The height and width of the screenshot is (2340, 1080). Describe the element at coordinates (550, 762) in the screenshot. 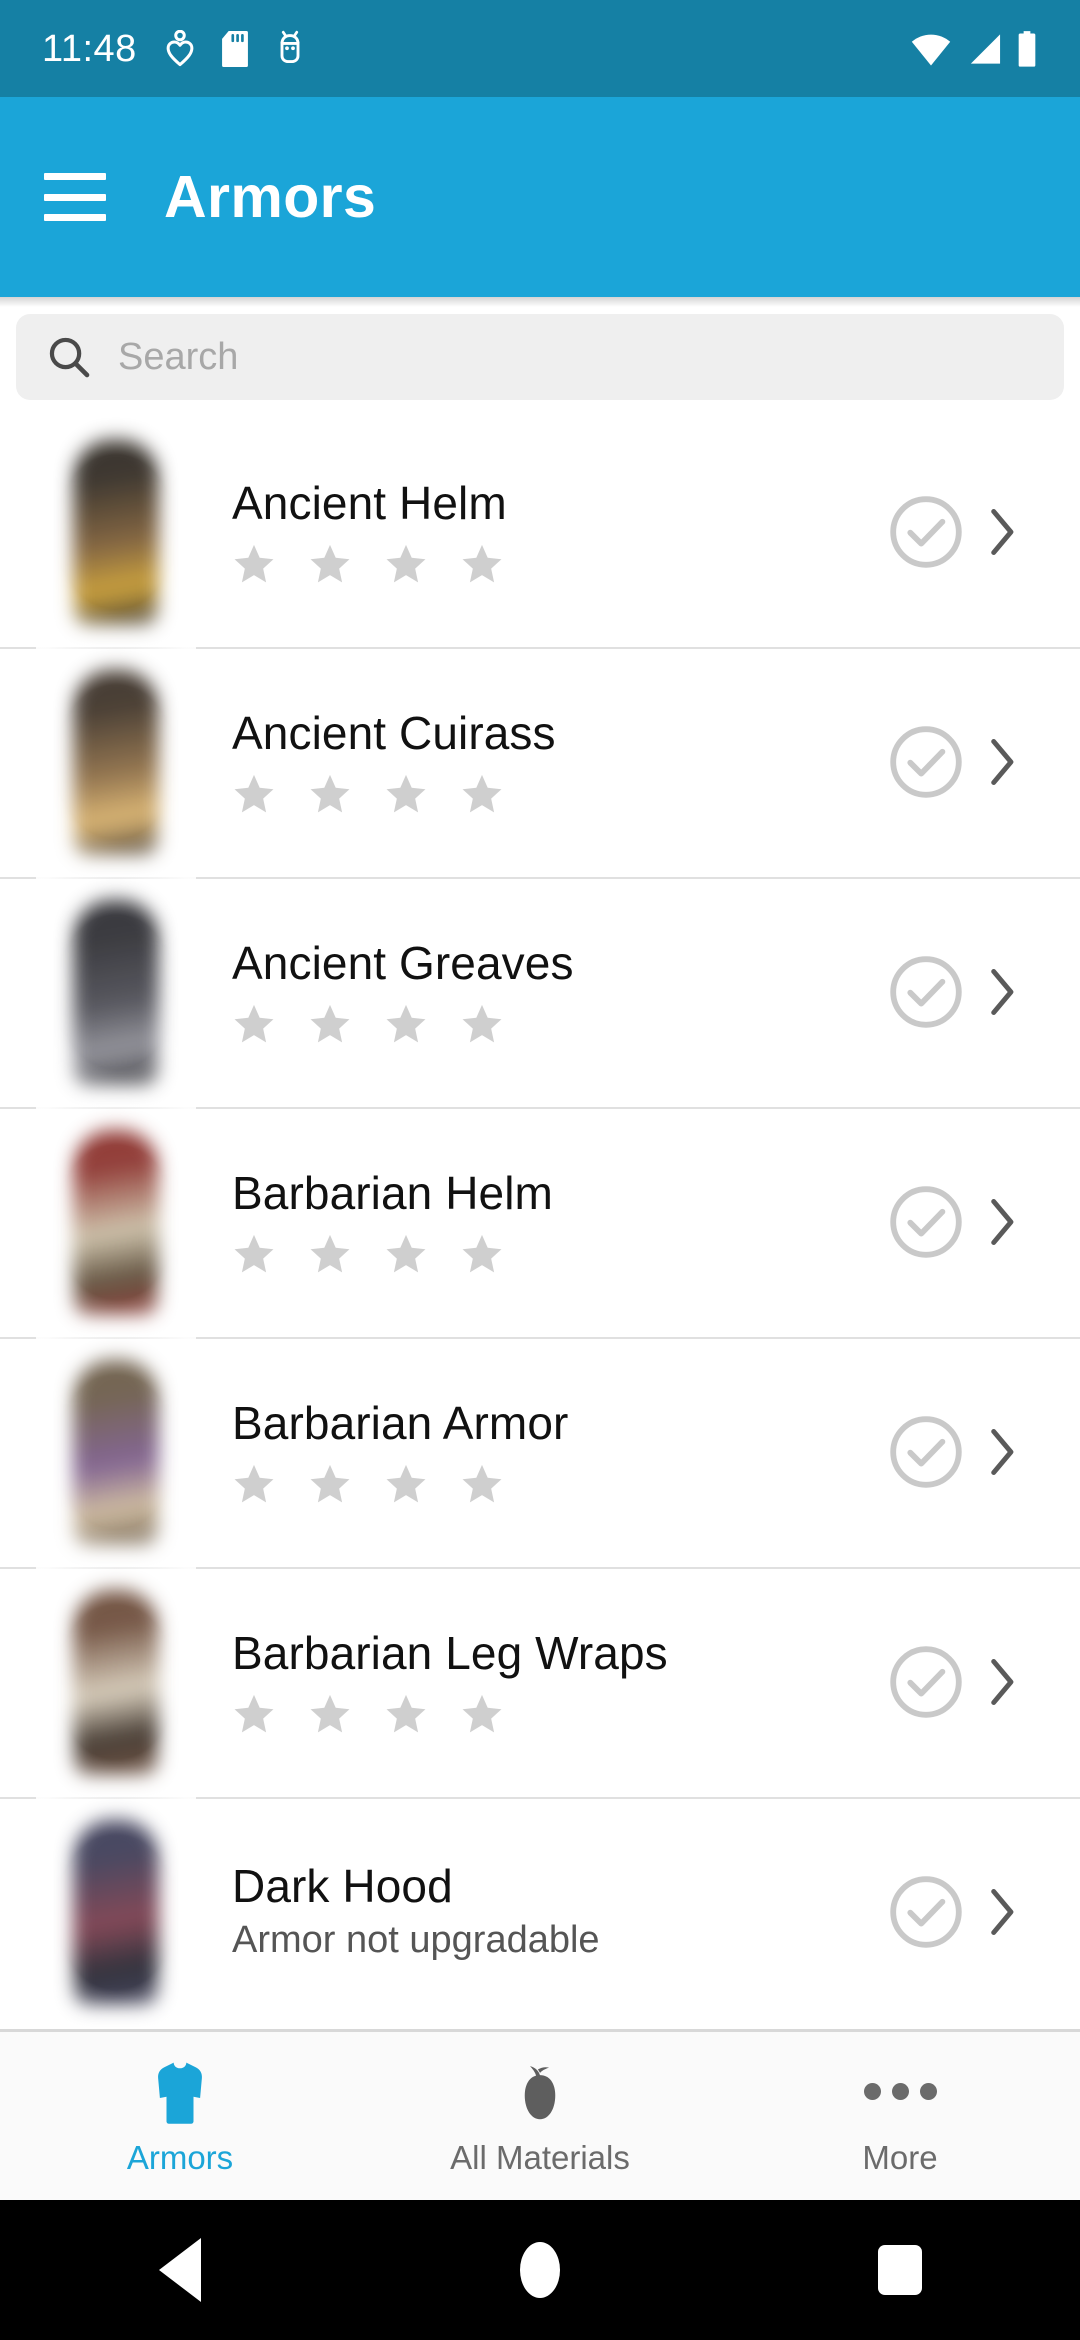

I see `armor-text-block: Ancient Cuirass` at that location.